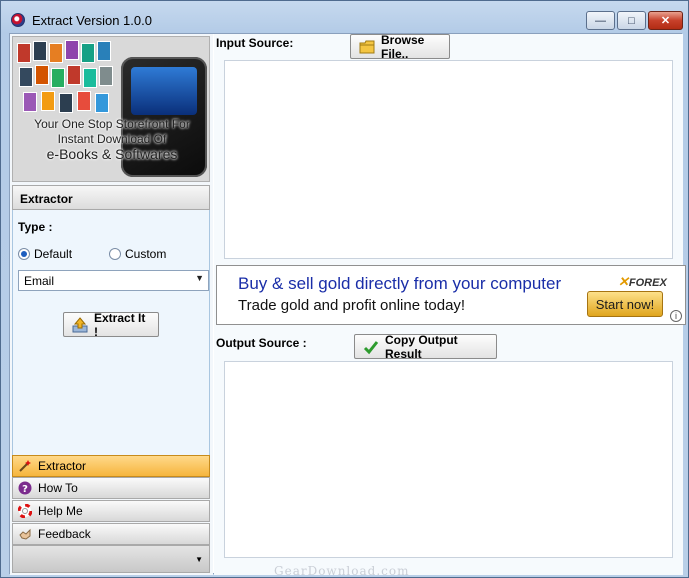 The image size is (689, 578). Describe the element at coordinates (112, 154) in the screenshot. I see `banner-line-3: e-Books & Softwares` at that location.